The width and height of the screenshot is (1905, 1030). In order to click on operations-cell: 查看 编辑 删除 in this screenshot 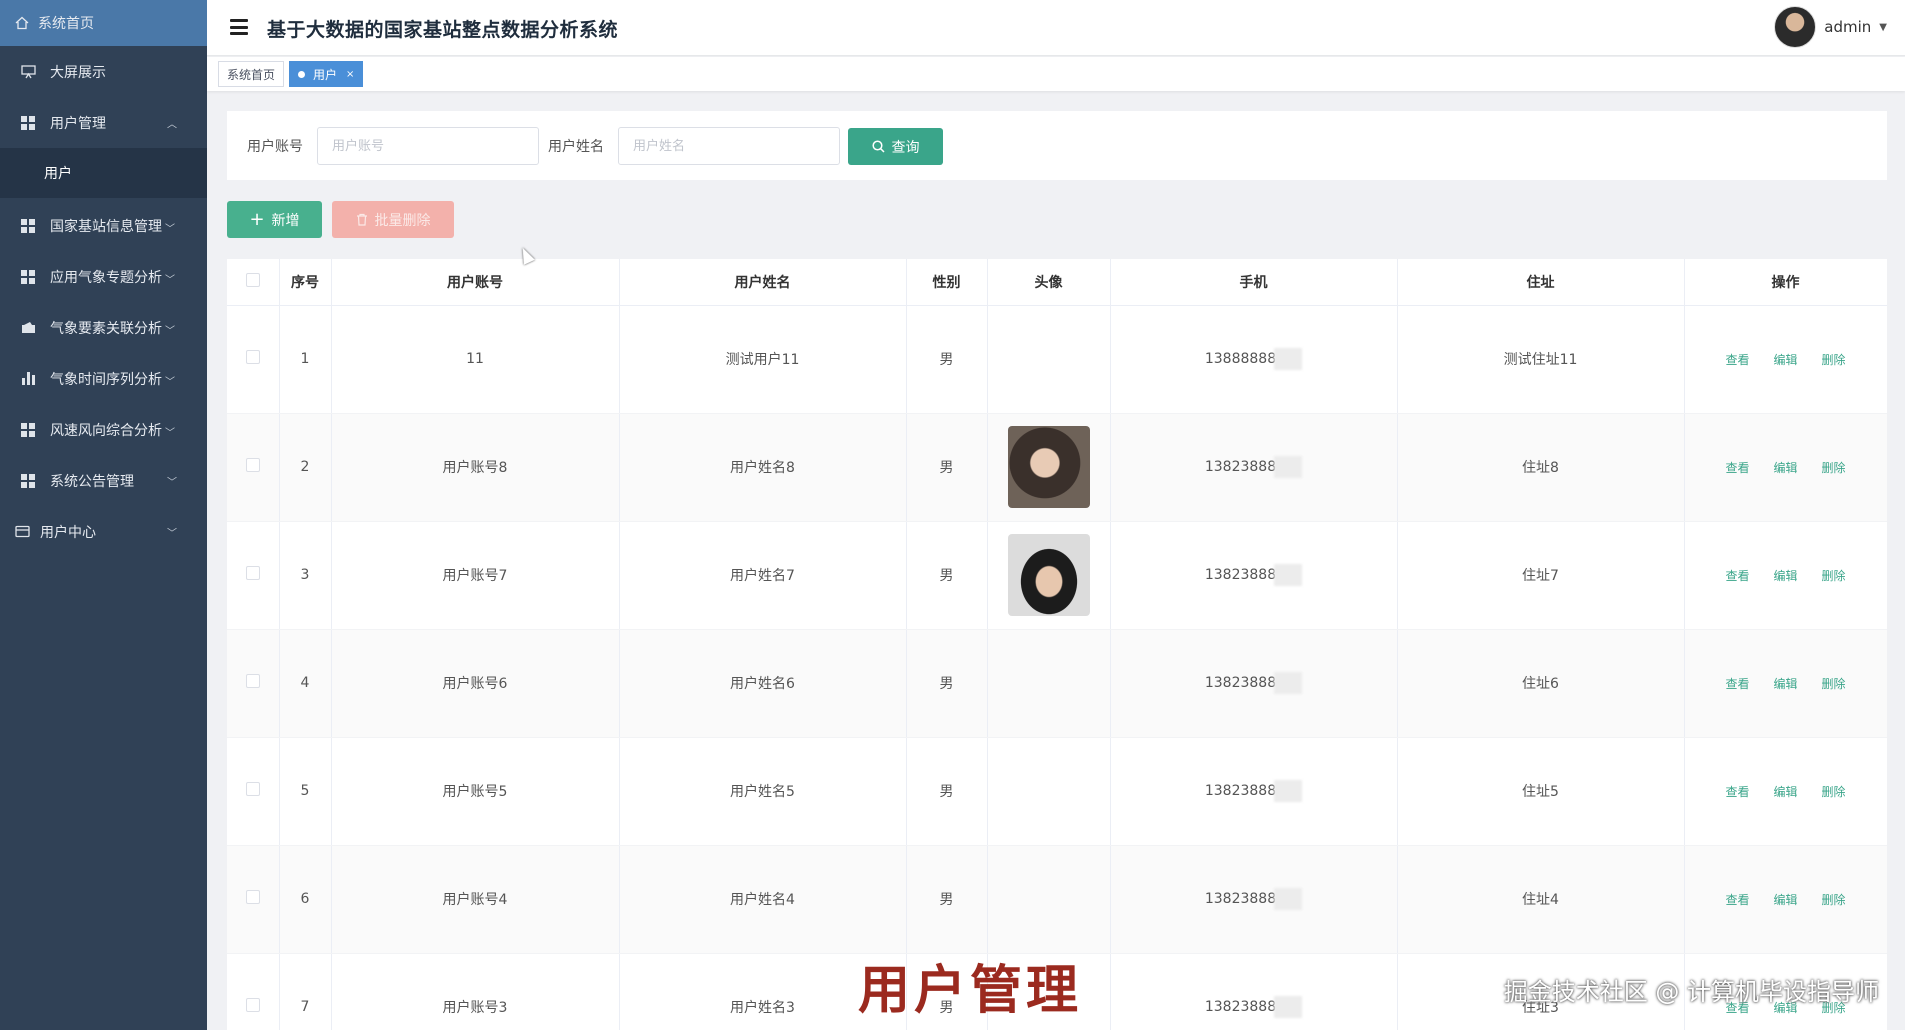, I will do `click(1785, 899)`.